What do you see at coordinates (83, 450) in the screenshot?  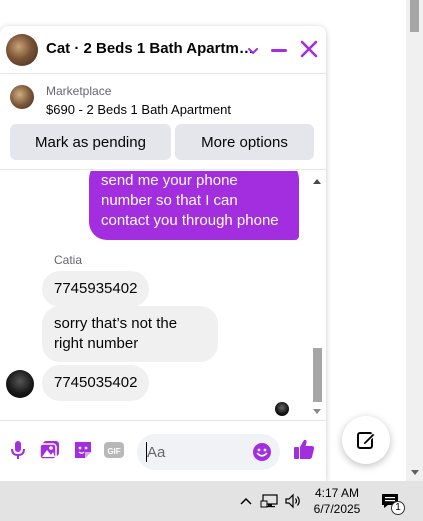 I see `sticker-icon` at bounding box center [83, 450].